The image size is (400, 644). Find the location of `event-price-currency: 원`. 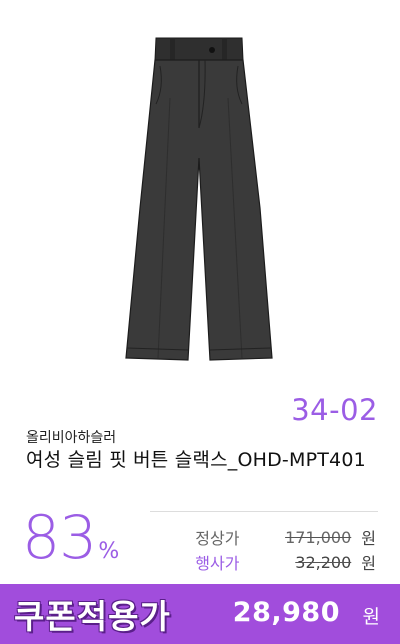

event-price-currency: 원 is located at coordinates (368, 563).